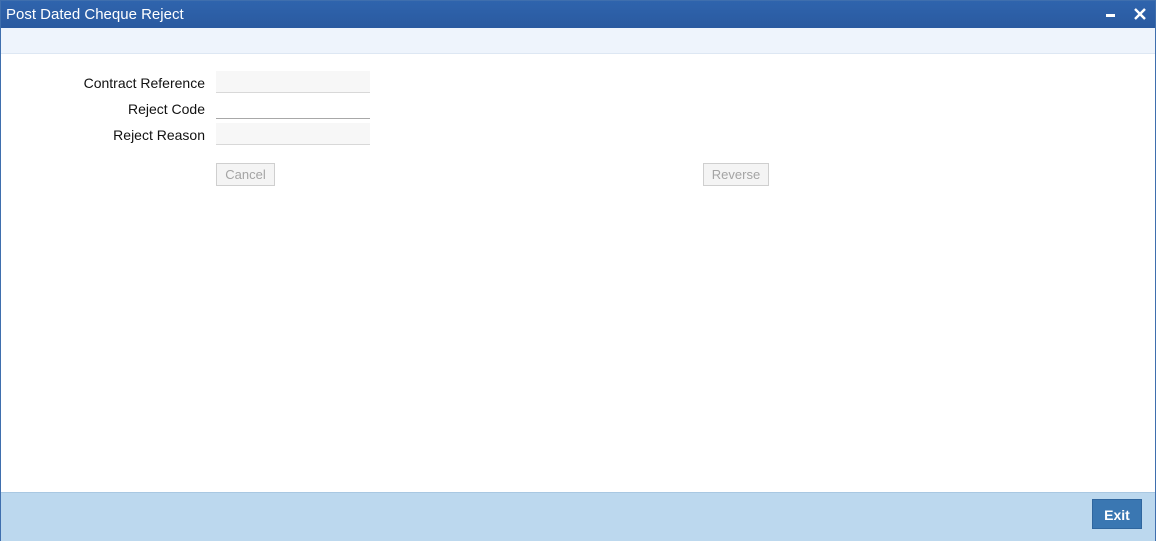 The width and height of the screenshot is (1156, 541). I want to click on exit-button: Exit, so click(1117, 514).